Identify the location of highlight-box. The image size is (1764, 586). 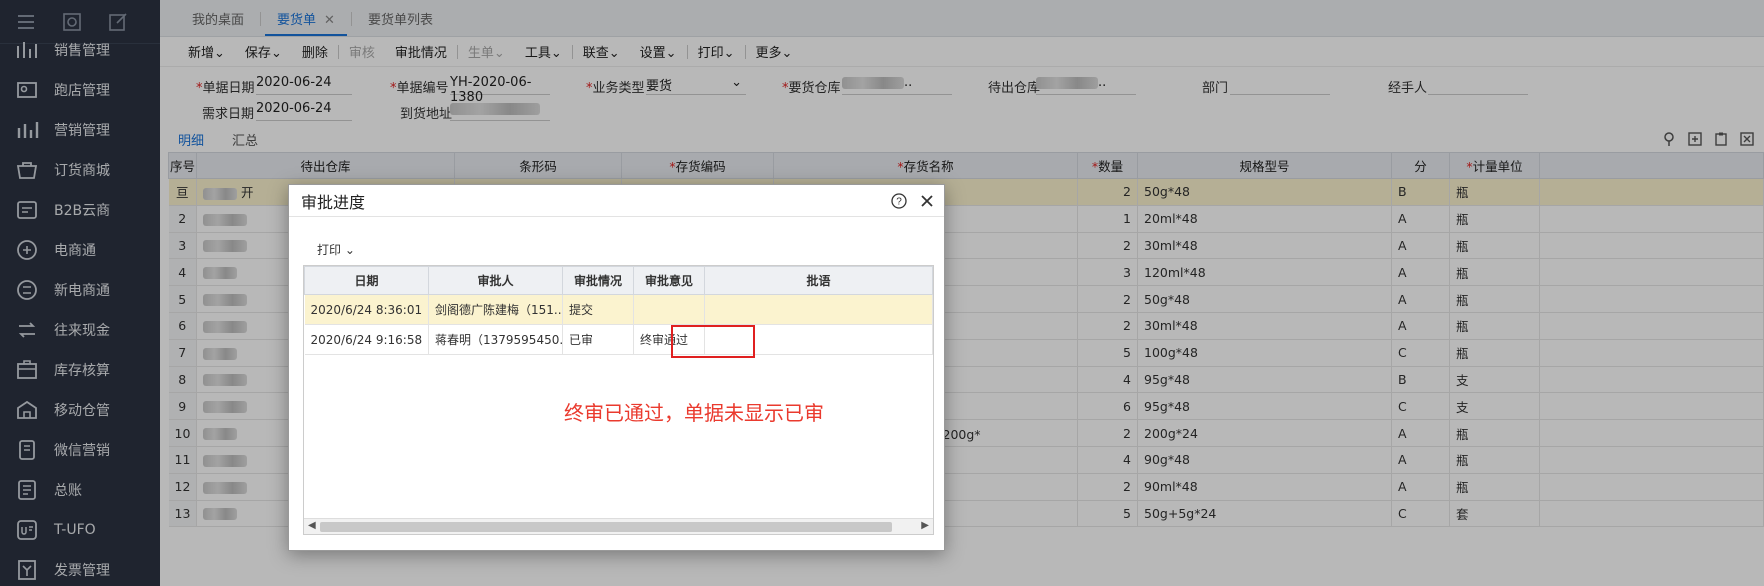
(713, 341).